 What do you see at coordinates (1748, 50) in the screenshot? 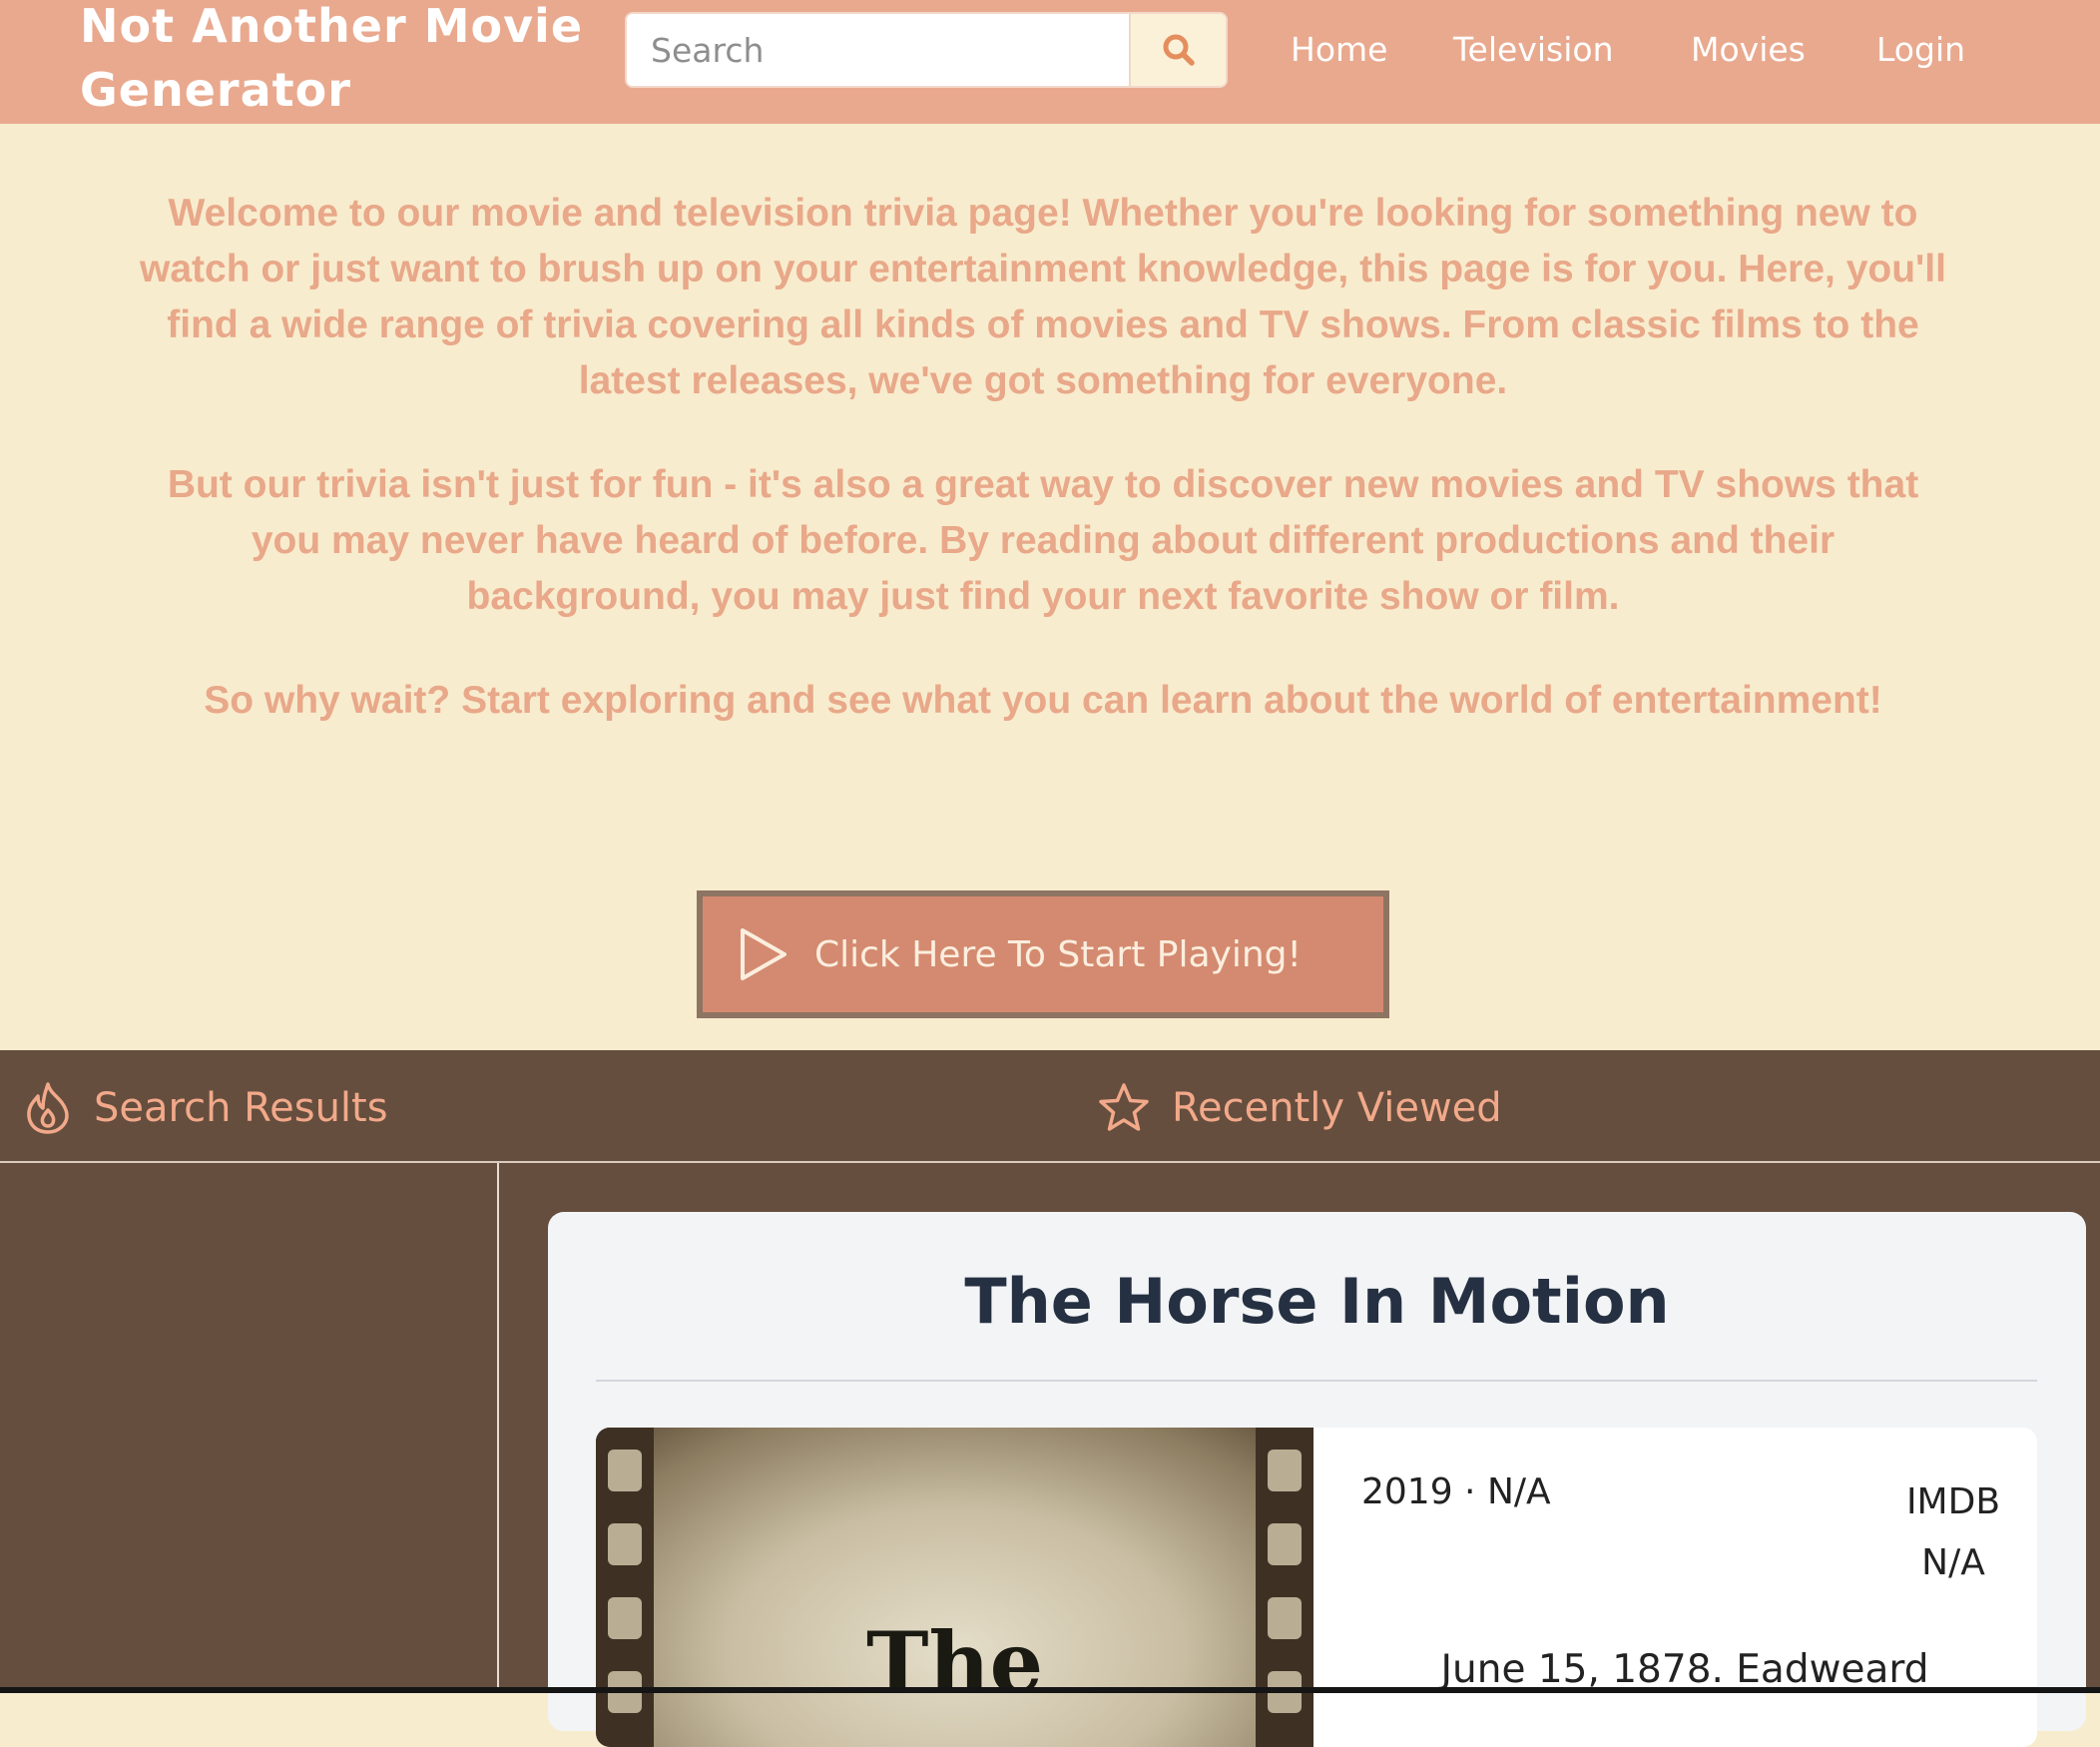
I see `nav-movies: Movies` at bounding box center [1748, 50].